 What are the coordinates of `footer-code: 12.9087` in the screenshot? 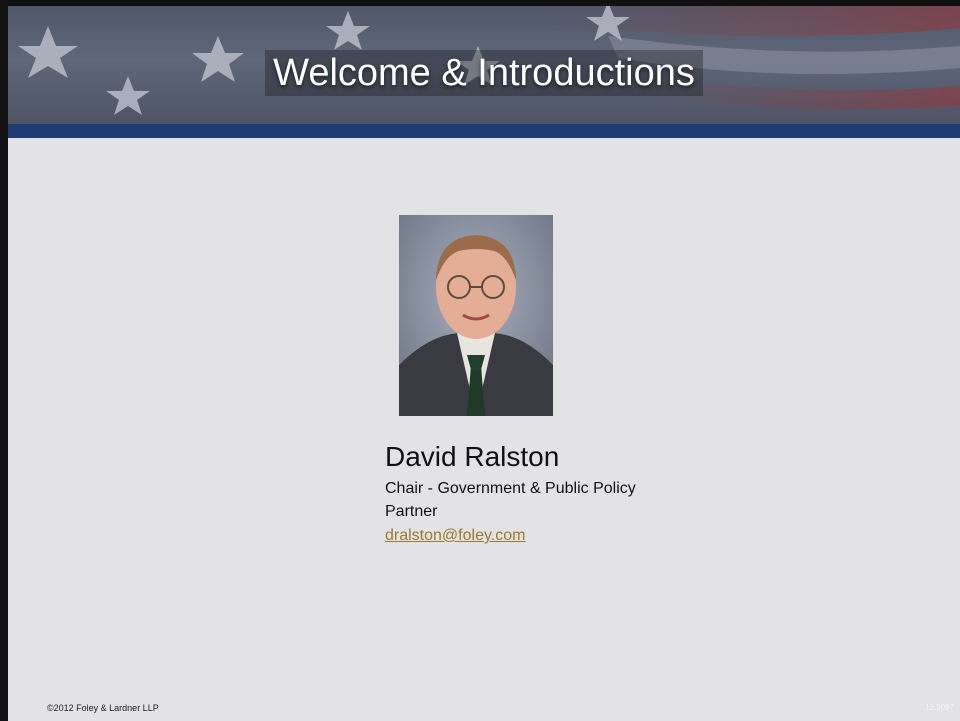 It's located at (939, 707).